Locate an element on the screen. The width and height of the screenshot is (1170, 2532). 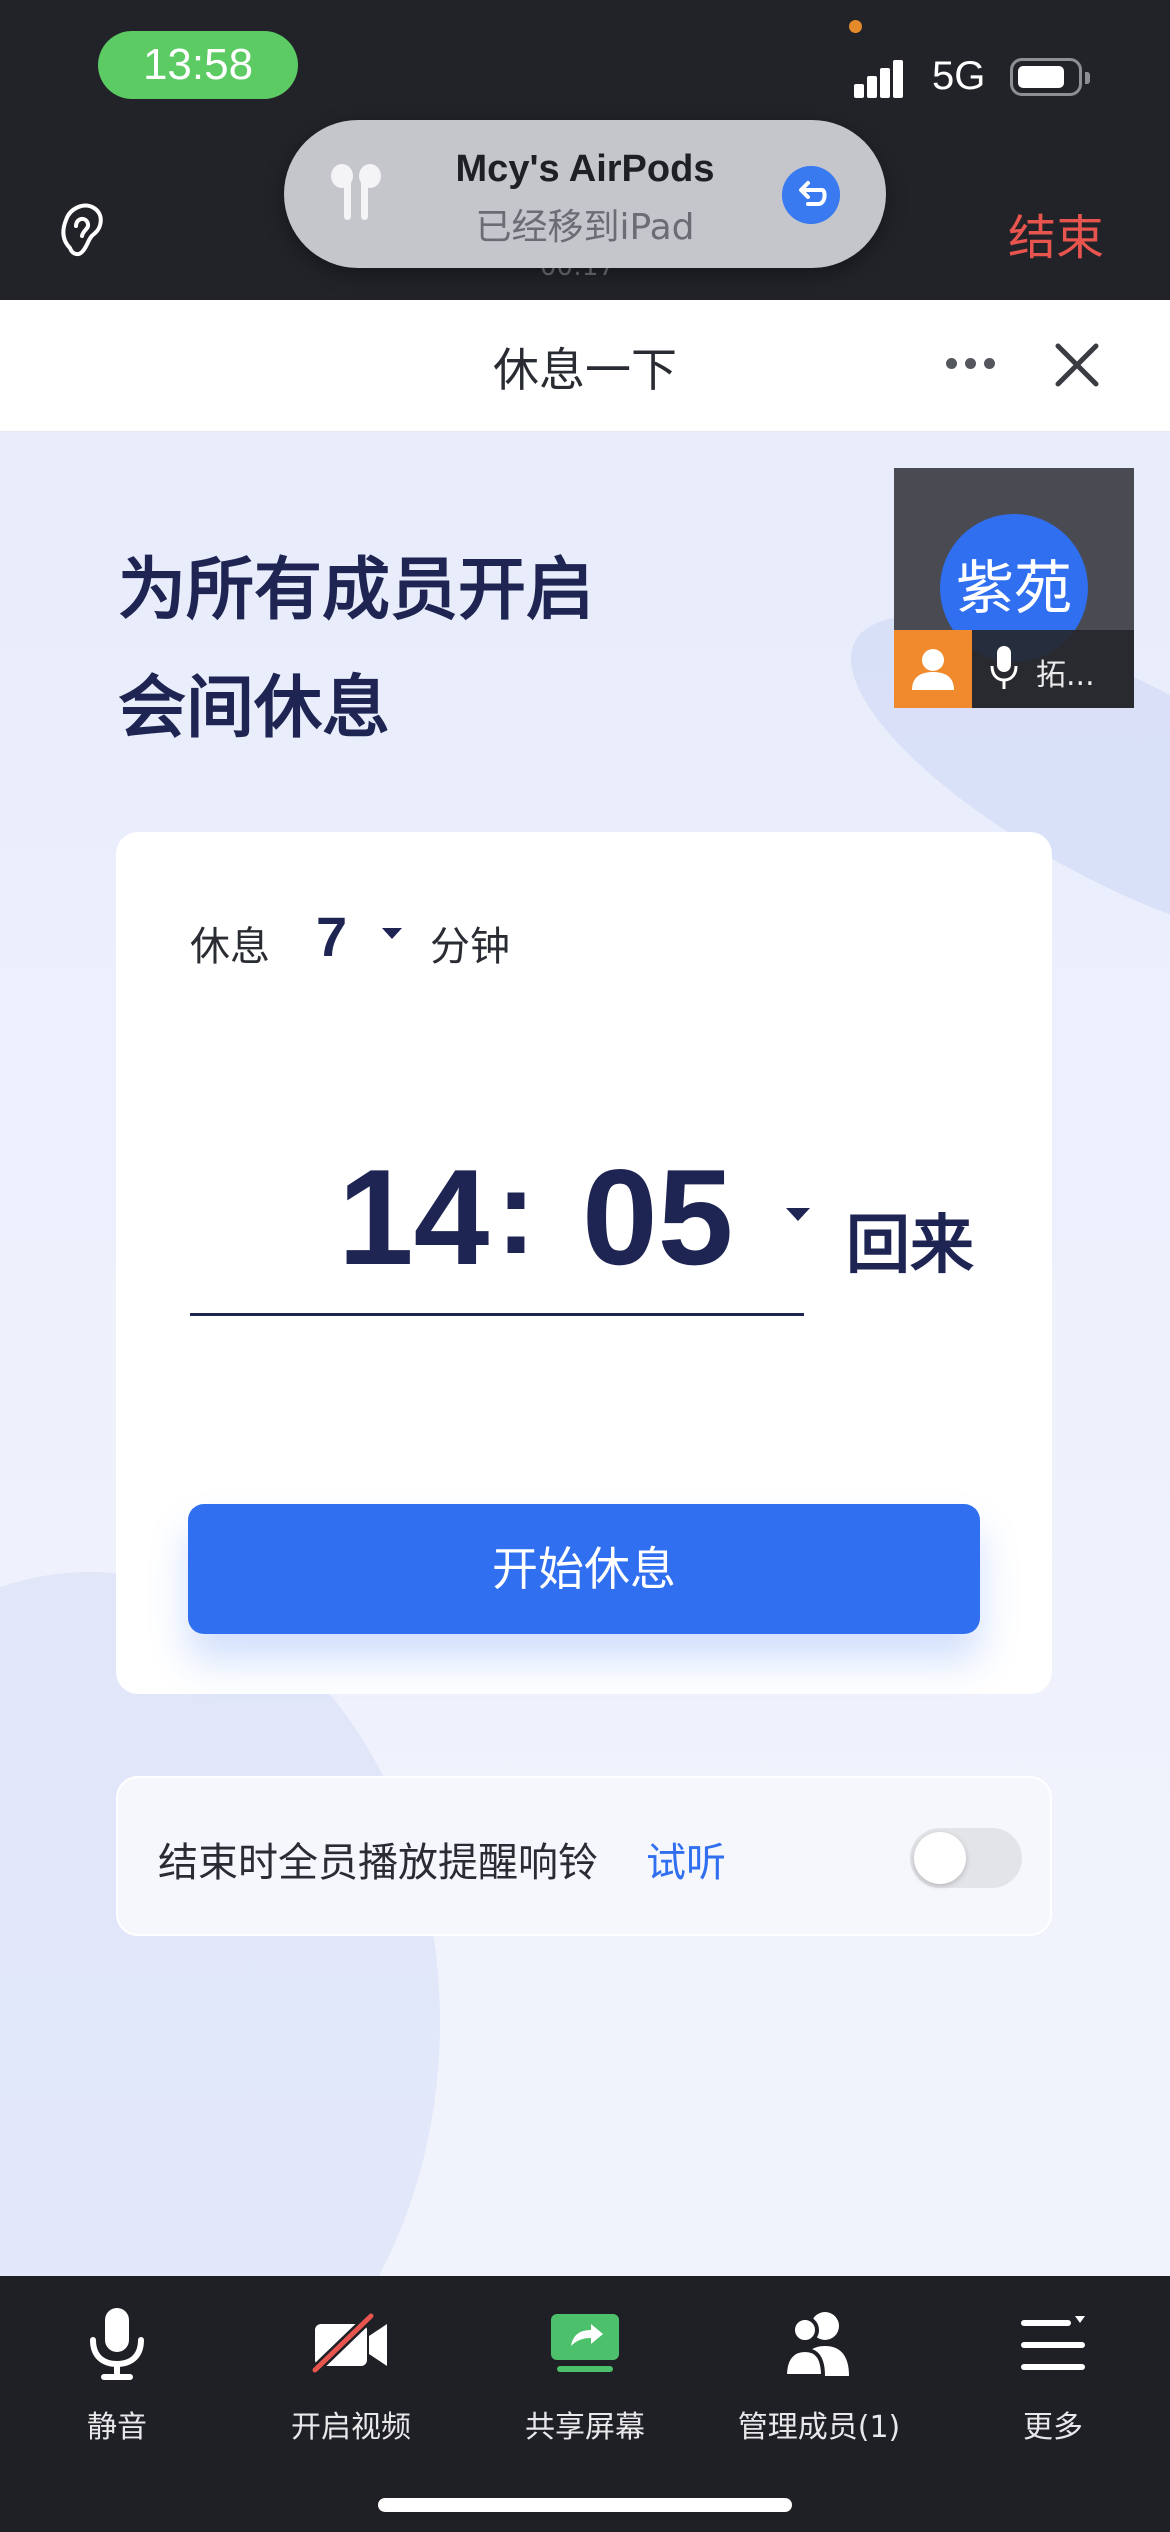
toolbar-label: 静音 is located at coordinates (117, 2427).